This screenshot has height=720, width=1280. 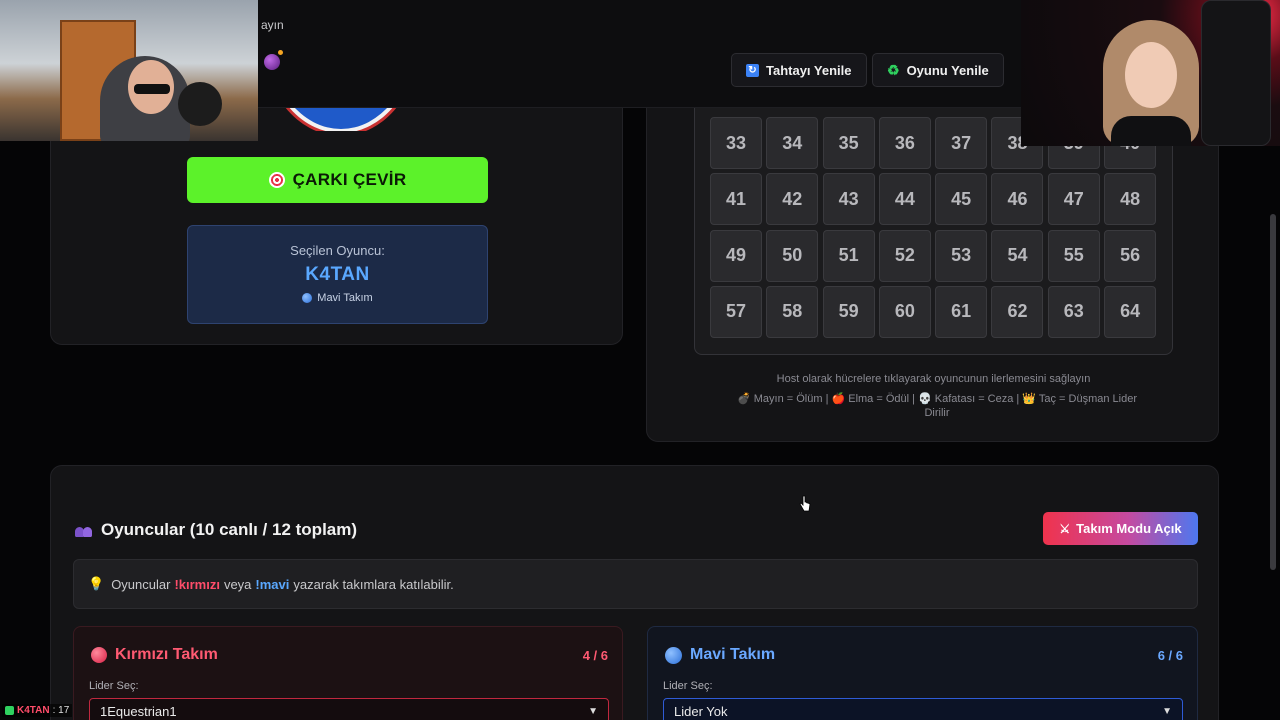 What do you see at coordinates (237, 584) in the screenshot?
I see `info-mid: veya` at bounding box center [237, 584].